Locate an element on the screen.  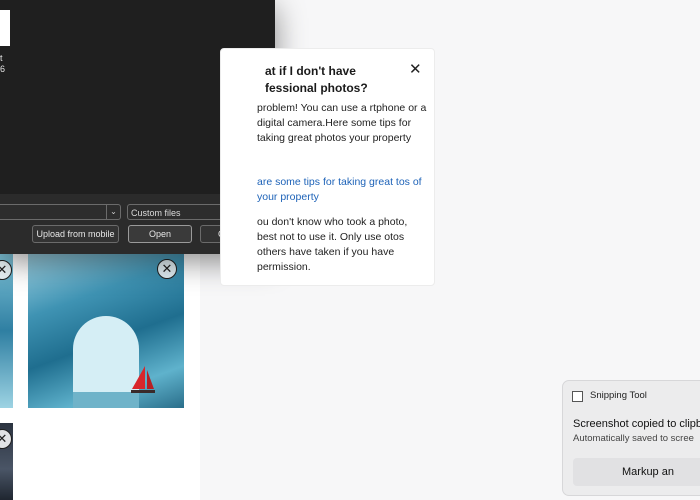
notification-message: Screenshot copied to clipboa is located at coordinates (636, 424).